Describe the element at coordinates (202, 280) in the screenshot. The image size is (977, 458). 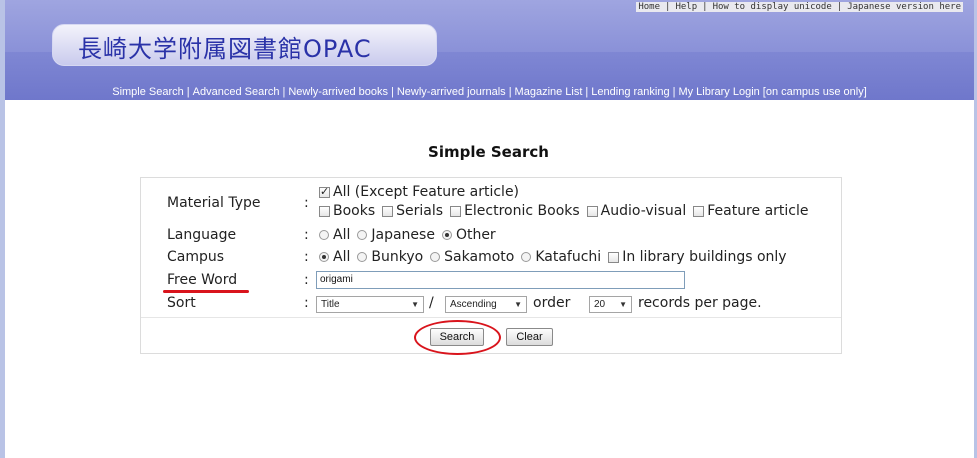
I see `free-word-label: Free Word` at that location.